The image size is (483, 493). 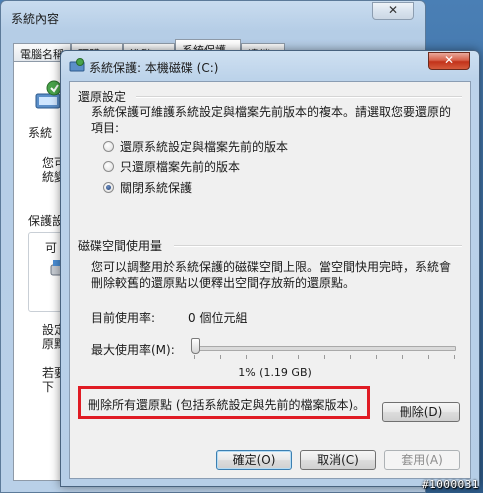 I want to click on restore-description: 系統保護可維護系統設定與檔案先前版本的複本。請選取您要還原的項目:, so click(x=271, y=120).